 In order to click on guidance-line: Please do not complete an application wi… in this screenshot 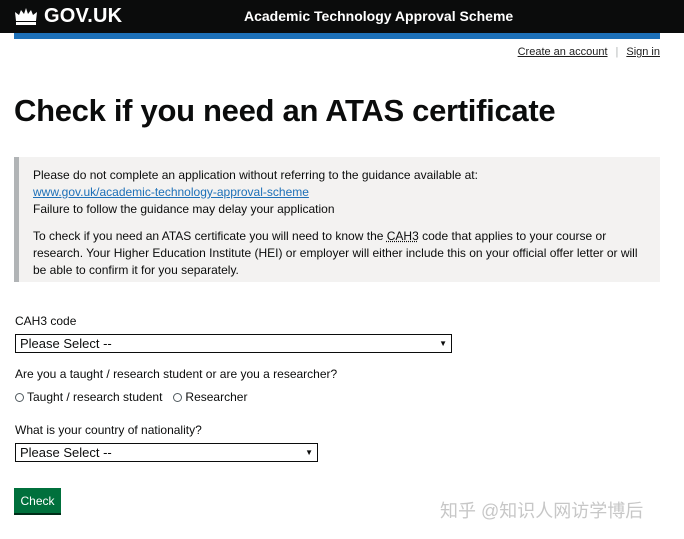, I will do `click(255, 175)`.